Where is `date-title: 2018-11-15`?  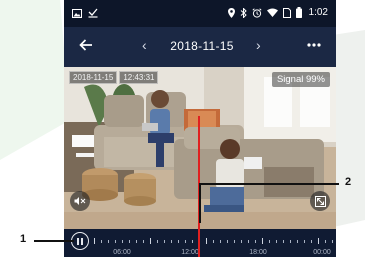 date-title: 2018-11-15 is located at coordinates (202, 46).